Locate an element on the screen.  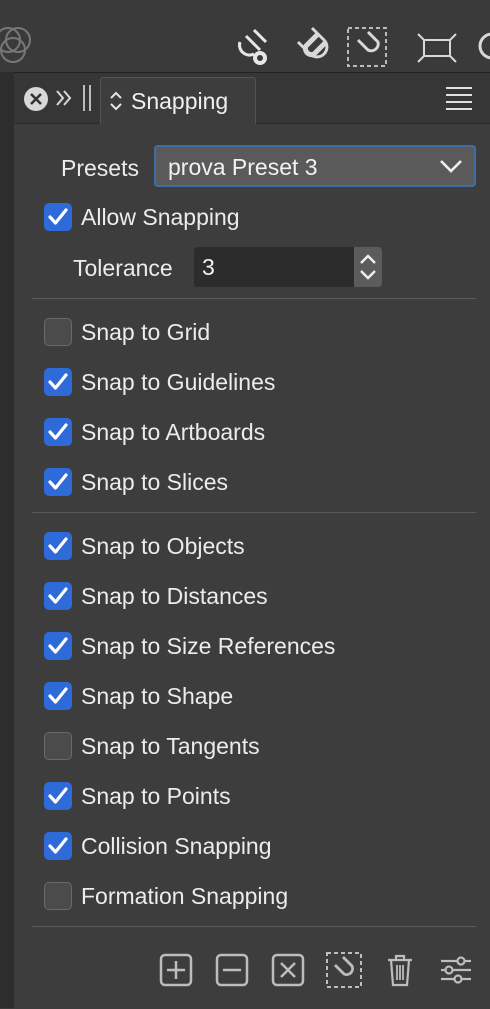
snap-to-tangents-checkbox is located at coordinates (58, 746).